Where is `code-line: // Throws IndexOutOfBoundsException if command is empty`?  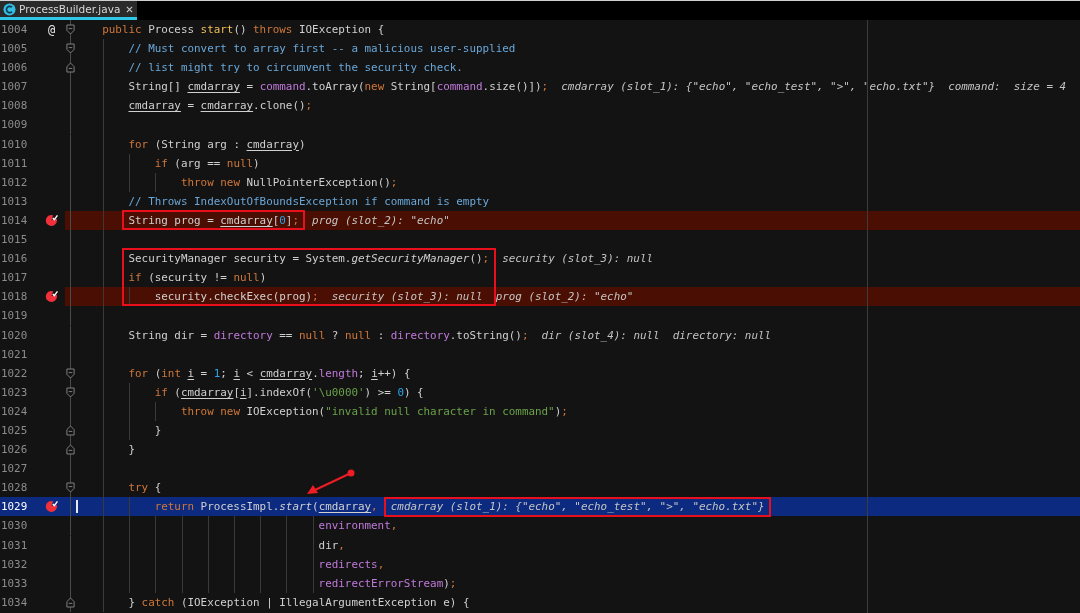
code-line: // Throws IndexOutOfBoundsException if command is empty is located at coordinates (309, 201).